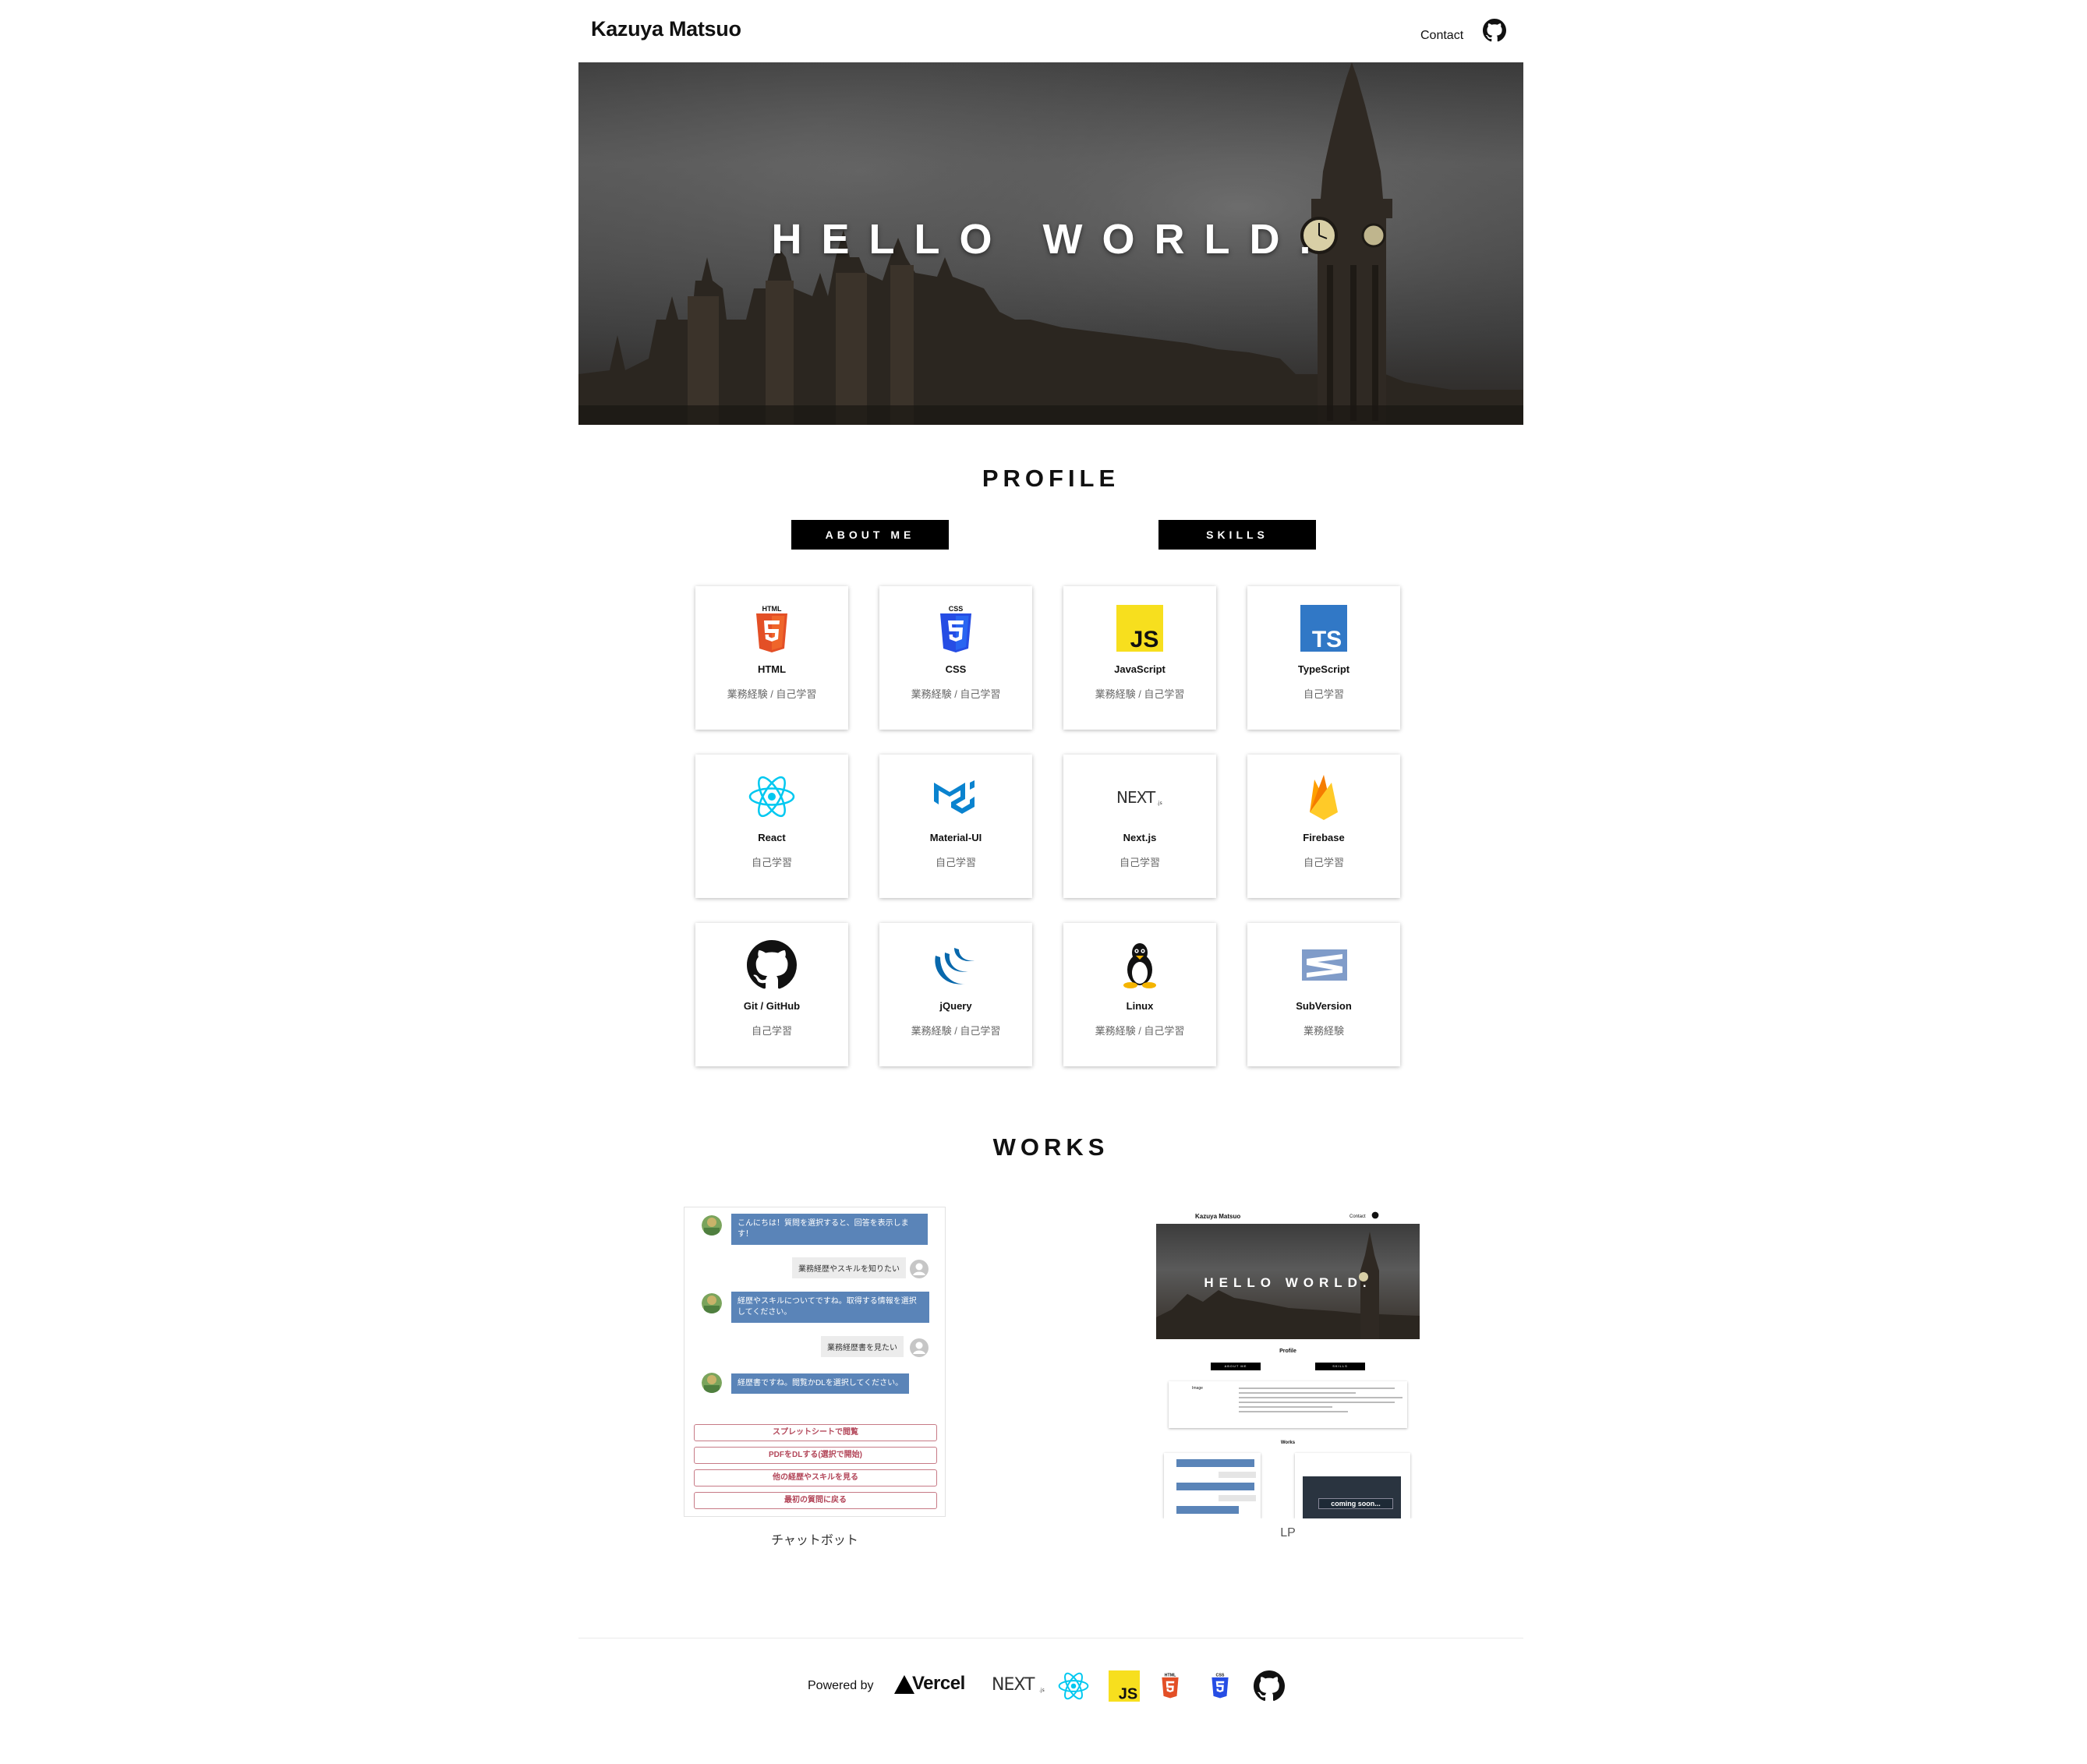  What do you see at coordinates (1357, 1217) in the screenshot?
I see `mini-contact: Contact` at bounding box center [1357, 1217].